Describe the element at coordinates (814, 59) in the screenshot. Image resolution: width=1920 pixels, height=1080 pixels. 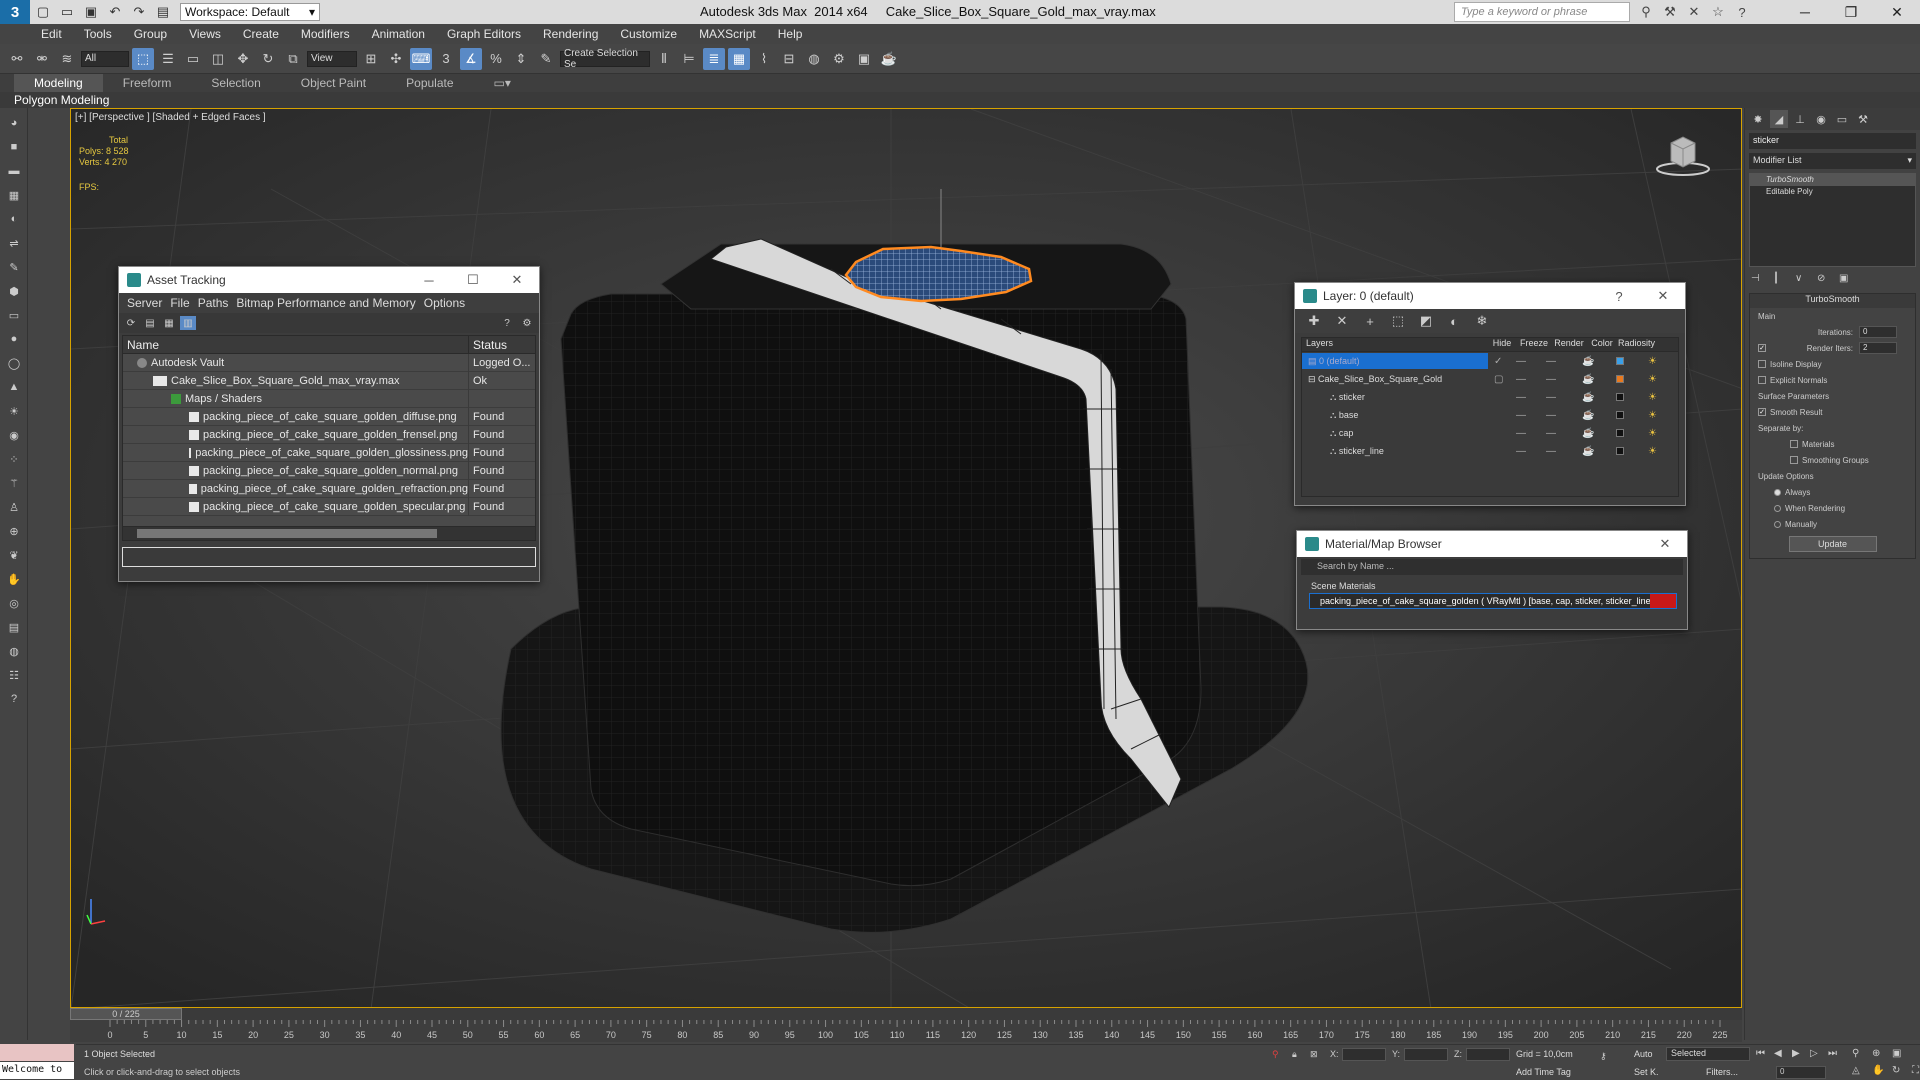
I see `material-editor-icon: ◍` at that location.